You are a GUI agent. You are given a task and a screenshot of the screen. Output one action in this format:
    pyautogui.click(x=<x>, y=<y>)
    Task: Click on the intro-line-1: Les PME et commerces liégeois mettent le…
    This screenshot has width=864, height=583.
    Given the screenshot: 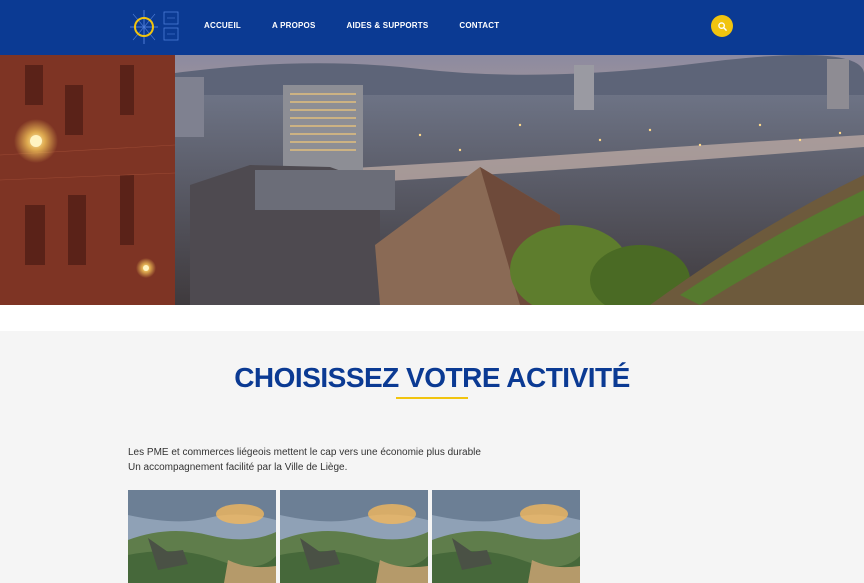 What is the action you would take?
    pyautogui.click(x=304, y=452)
    